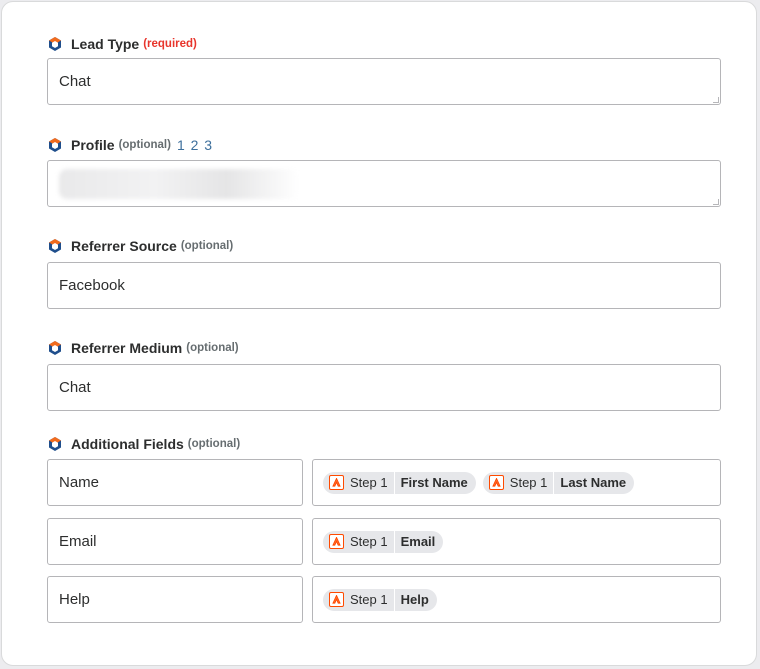 This screenshot has height=669, width=760. I want to click on redacted-value, so click(179, 183).